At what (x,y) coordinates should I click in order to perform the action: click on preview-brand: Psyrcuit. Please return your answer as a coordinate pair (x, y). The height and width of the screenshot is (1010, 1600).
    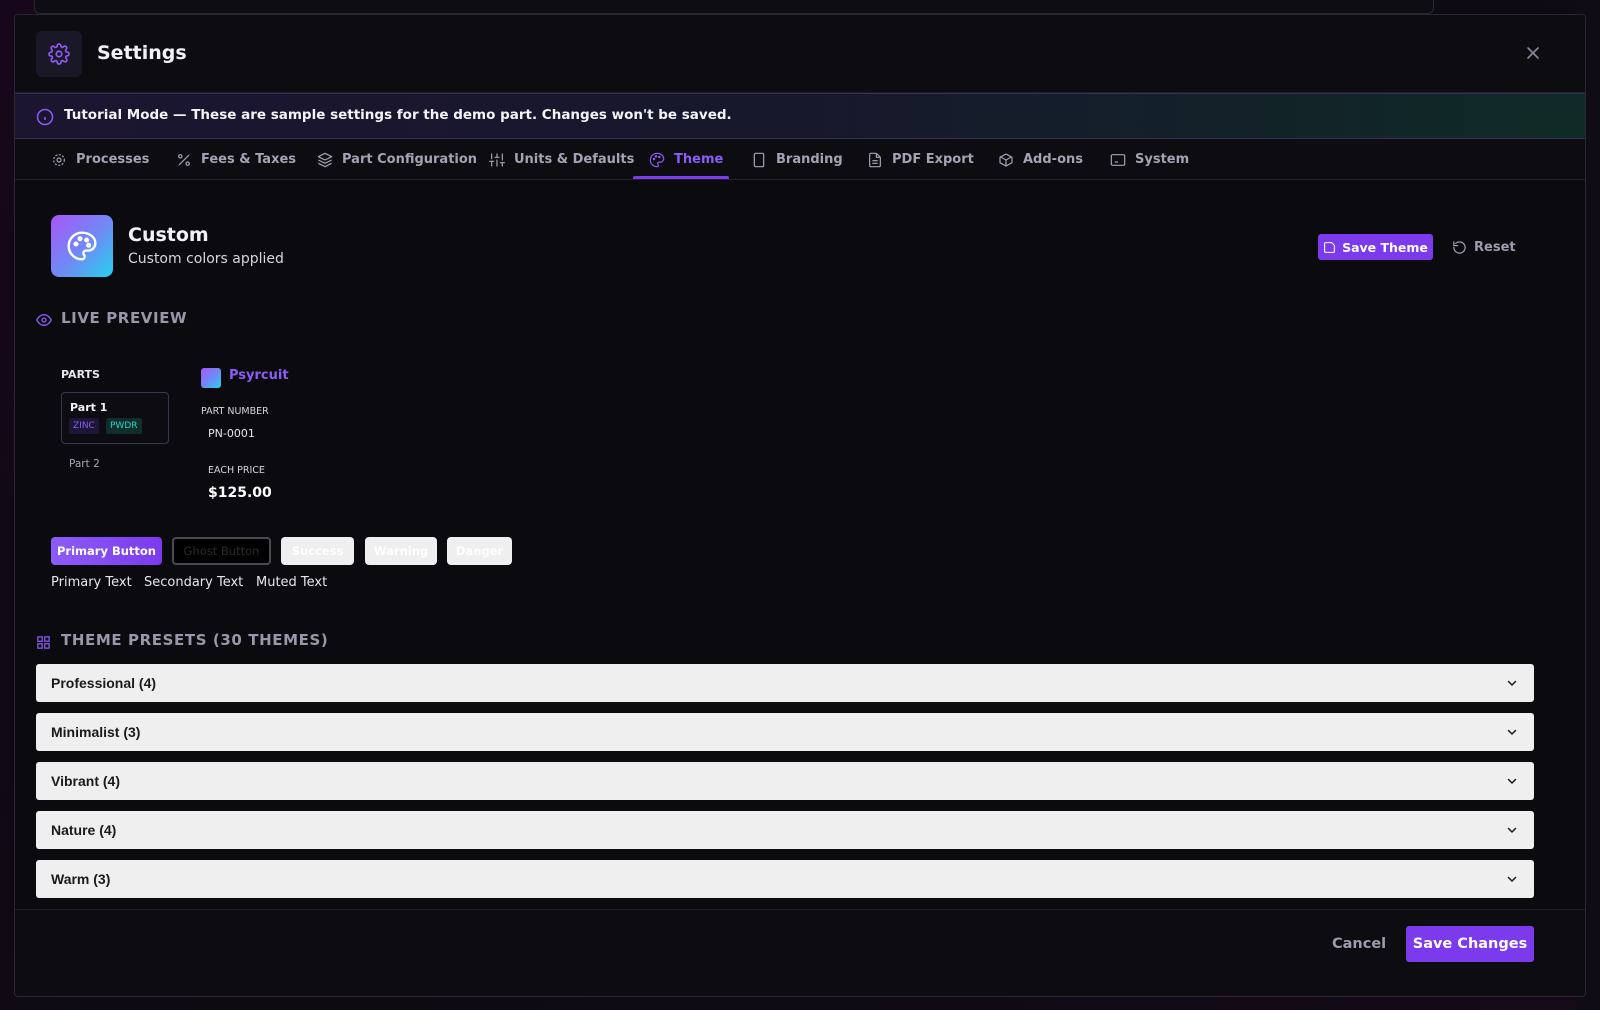
    Looking at the image, I should click on (259, 375).